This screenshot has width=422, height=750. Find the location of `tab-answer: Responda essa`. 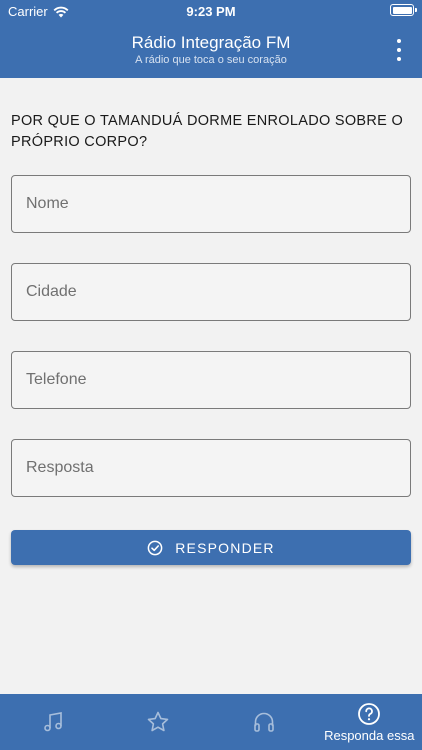

tab-answer: Responda essa is located at coordinates (369, 722).